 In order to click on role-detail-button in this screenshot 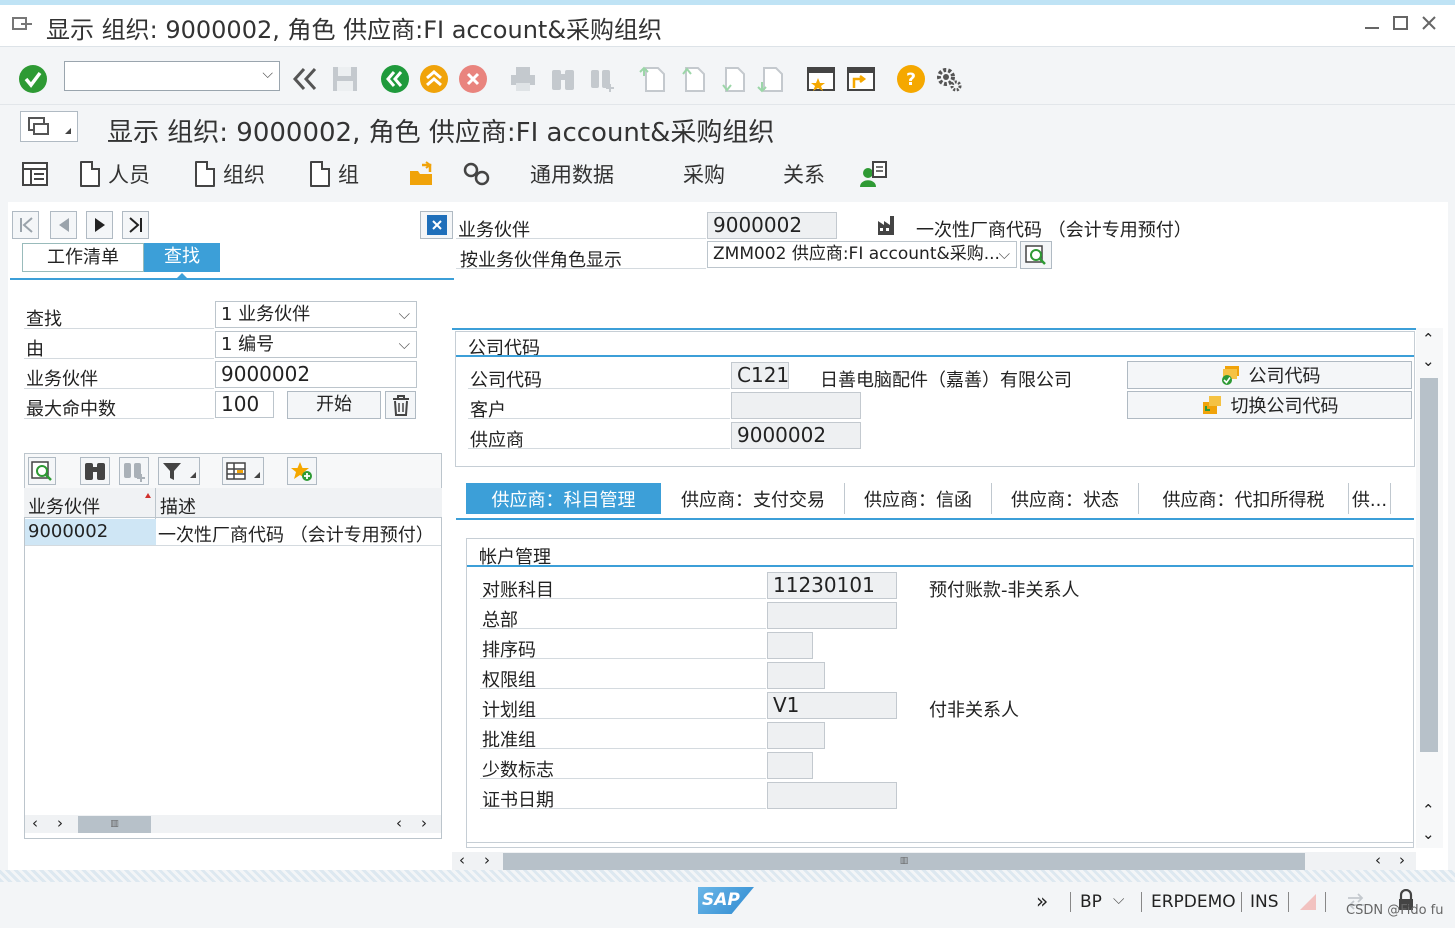, I will do `click(1036, 255)`.